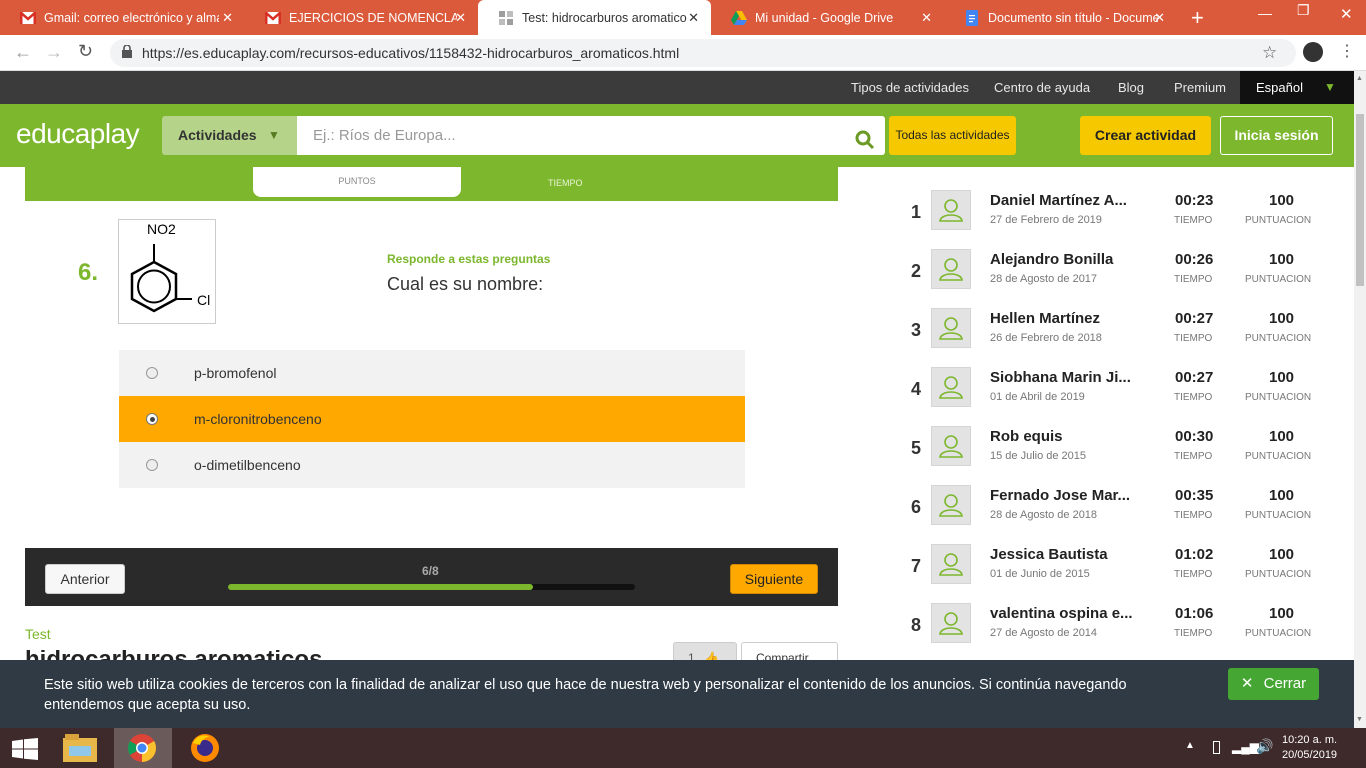  What do you see at coordinates (774, 579) in the screenshot?
I see `next-button: Siguiente` at bounding box center [774, 579].